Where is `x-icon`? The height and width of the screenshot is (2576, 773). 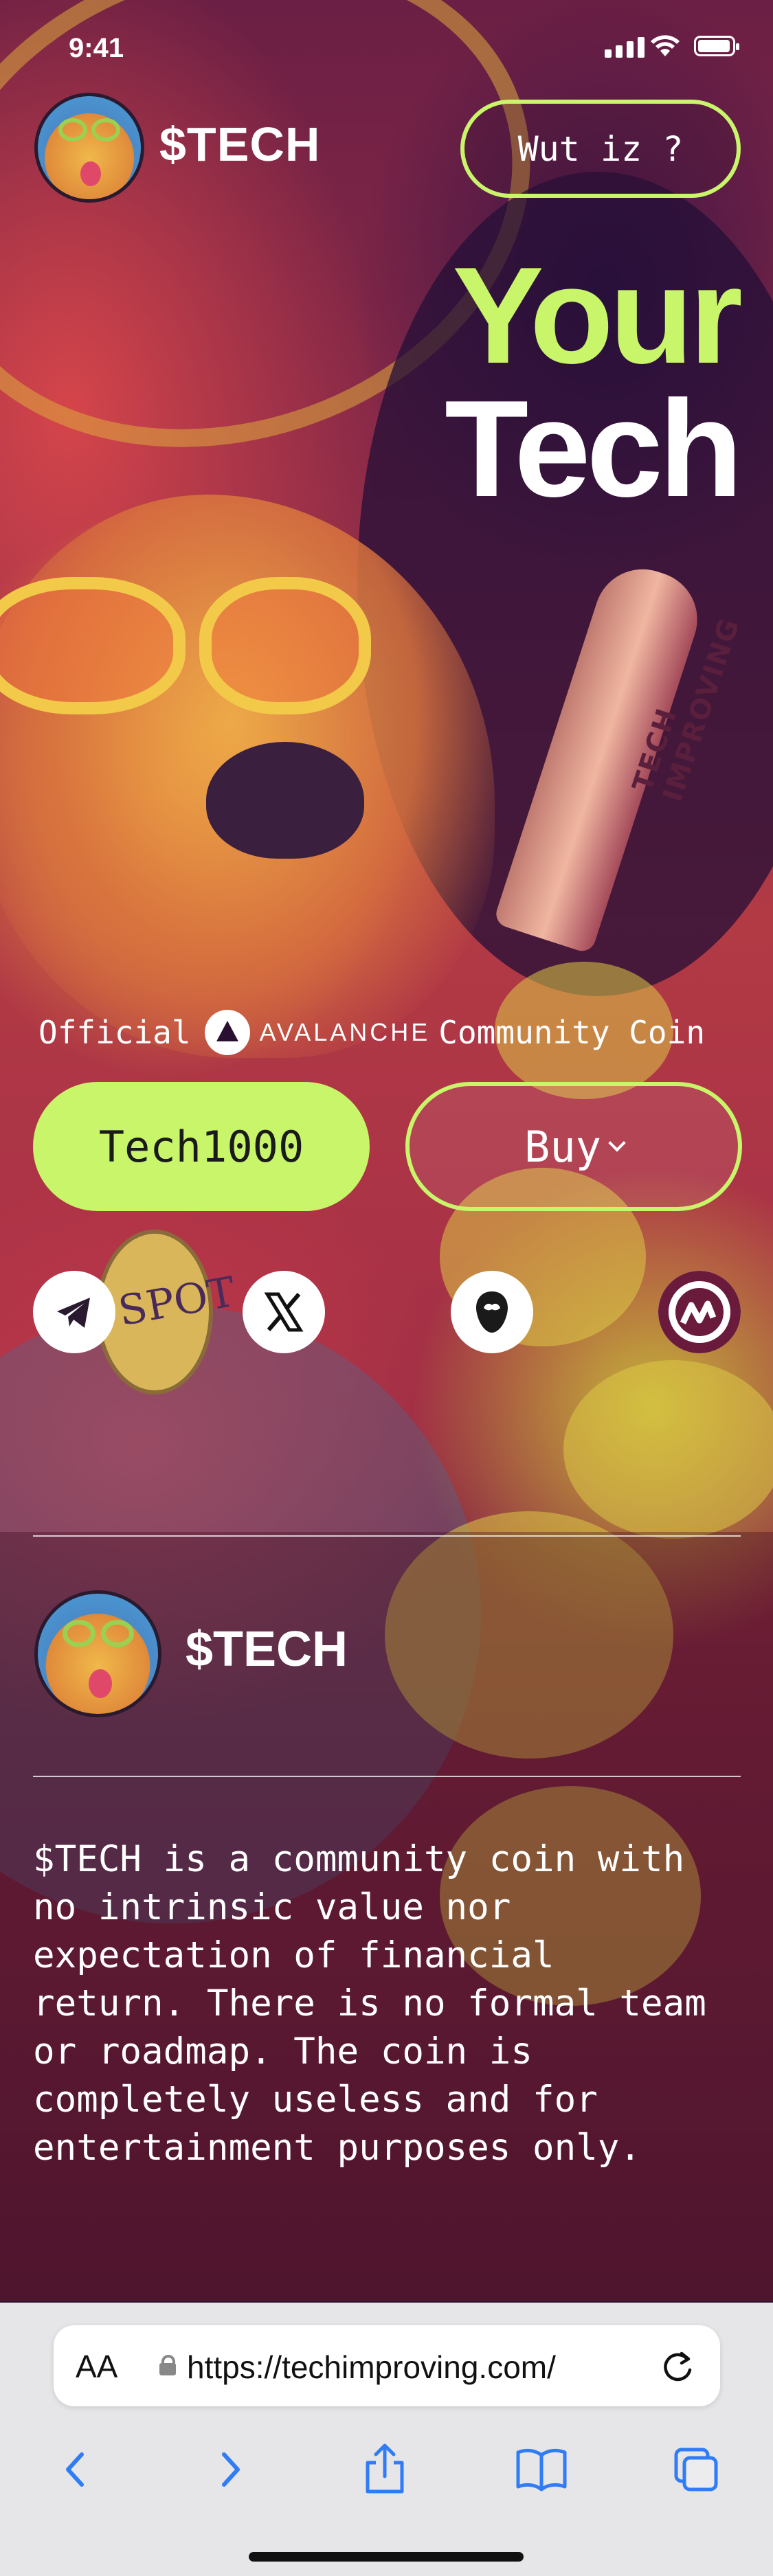
x-icon is located at coordinates (284, 1312).